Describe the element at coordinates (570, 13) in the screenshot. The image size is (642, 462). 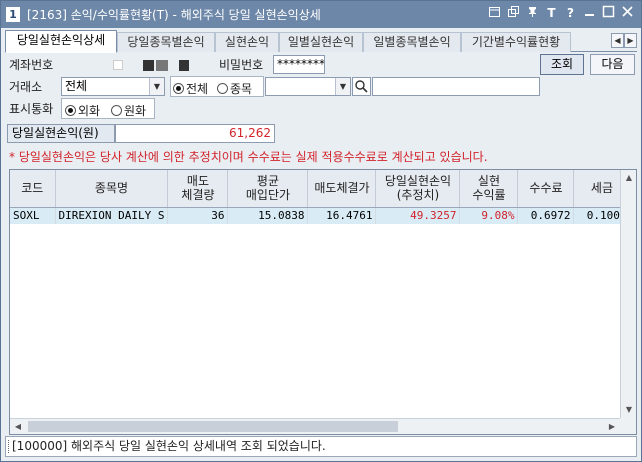
I see `help-icon: ?` at that location.